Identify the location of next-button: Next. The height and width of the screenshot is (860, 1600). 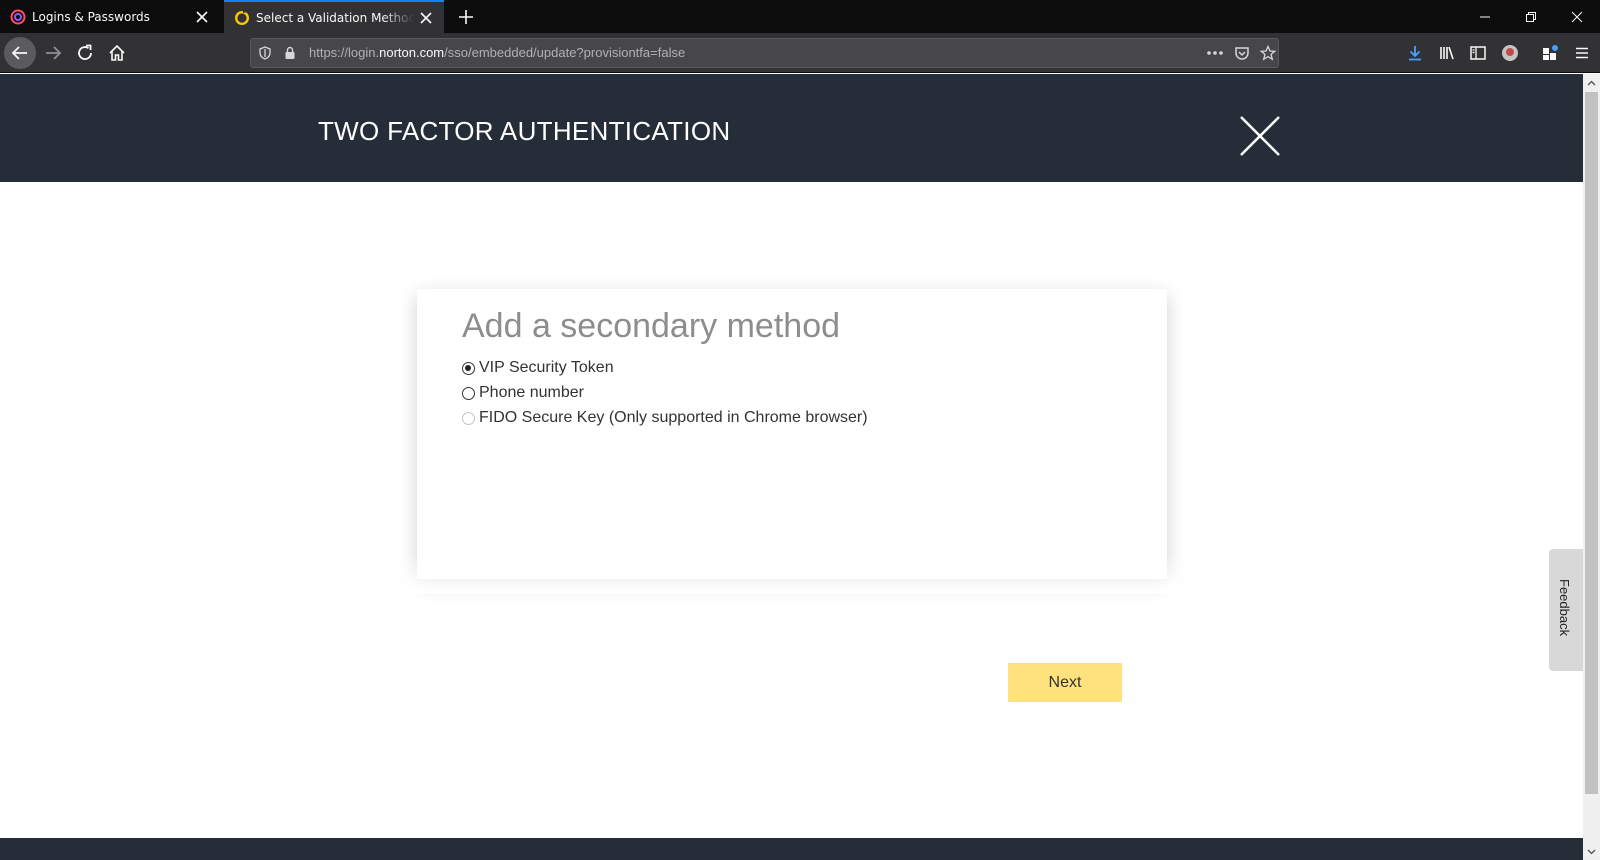
(1065, 682).